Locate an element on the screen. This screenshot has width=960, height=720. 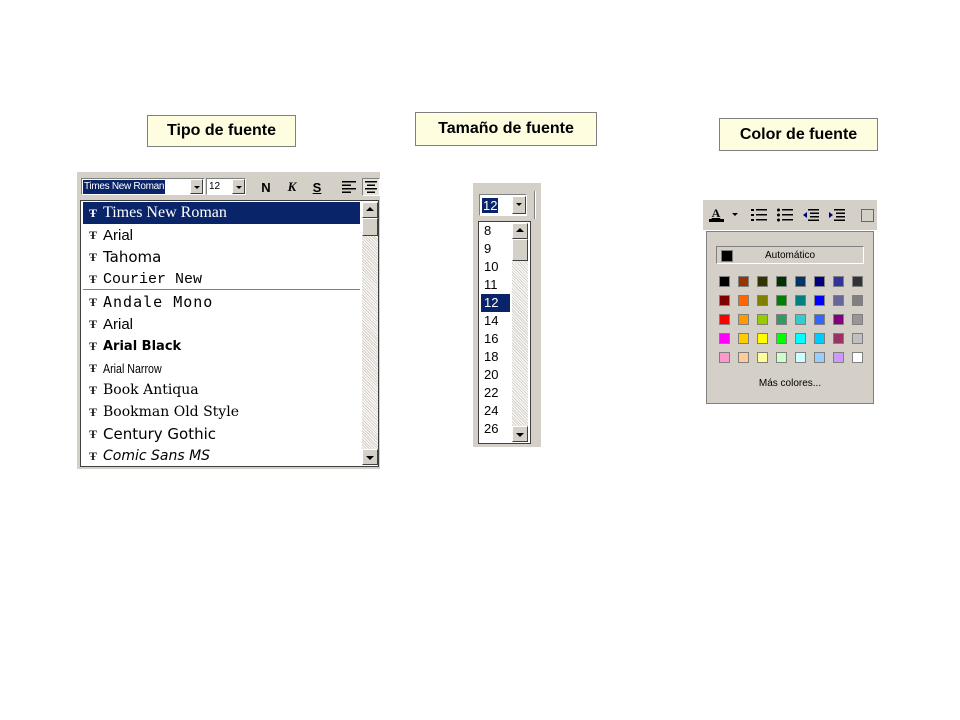
font-color-dropdown-button is located at coordinates (734, 215).